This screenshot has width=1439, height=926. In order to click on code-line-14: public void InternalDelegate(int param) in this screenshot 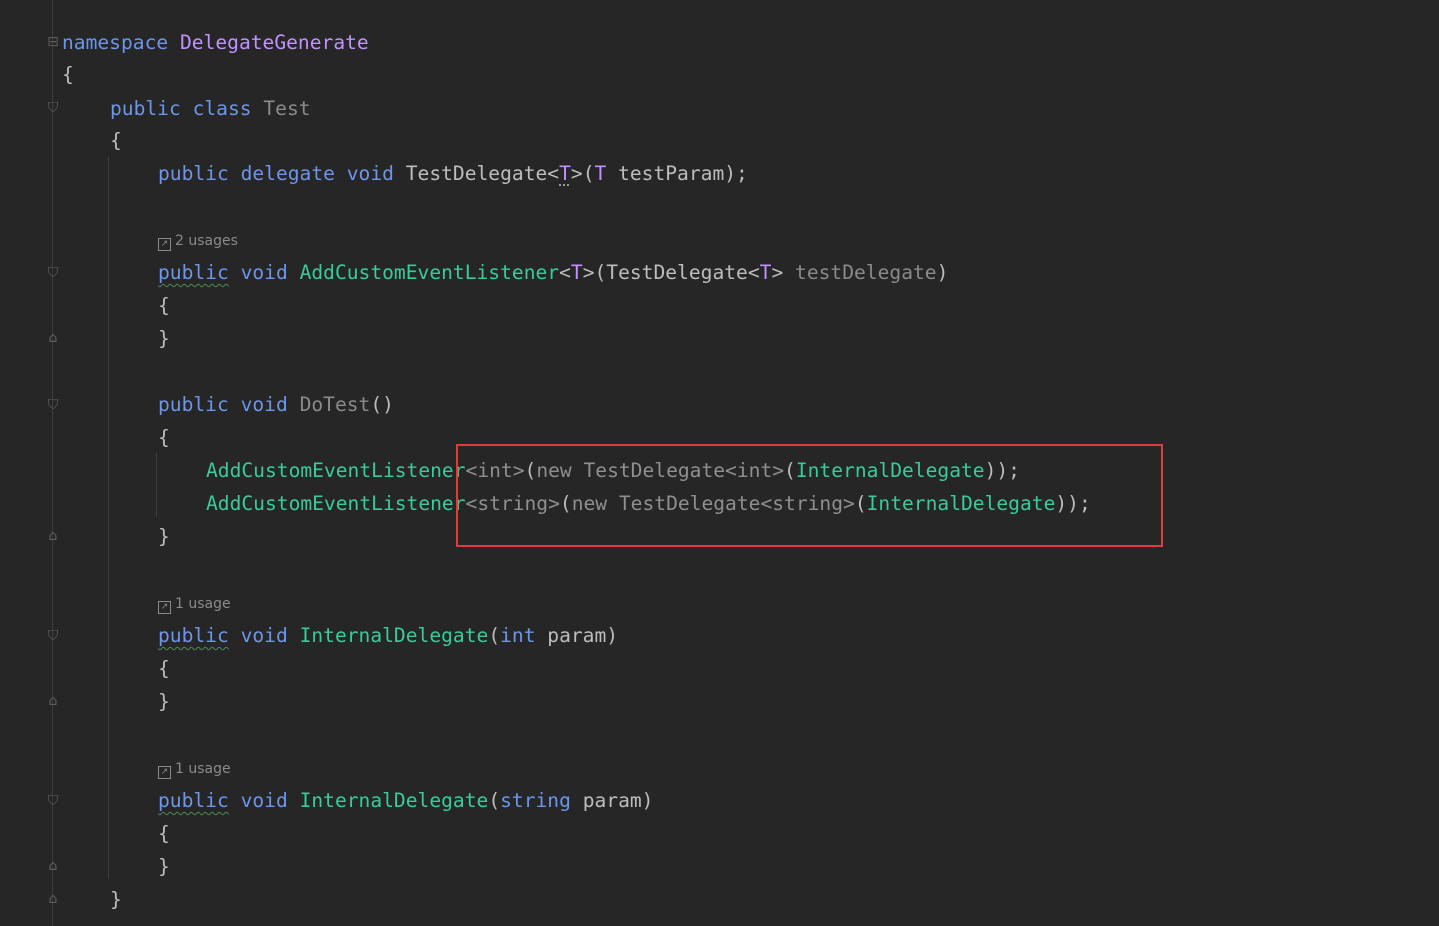, I will do `click(388, 635)`.